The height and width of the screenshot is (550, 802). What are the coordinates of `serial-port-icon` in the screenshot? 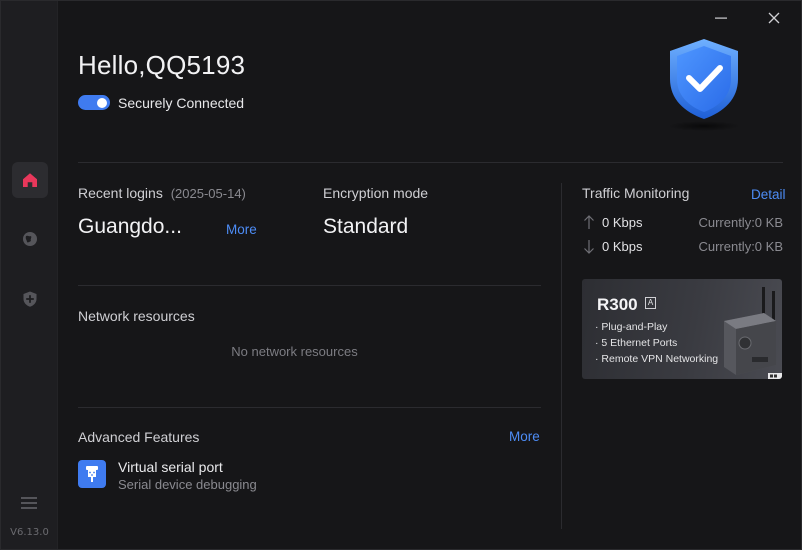 It's located at (92, 474).